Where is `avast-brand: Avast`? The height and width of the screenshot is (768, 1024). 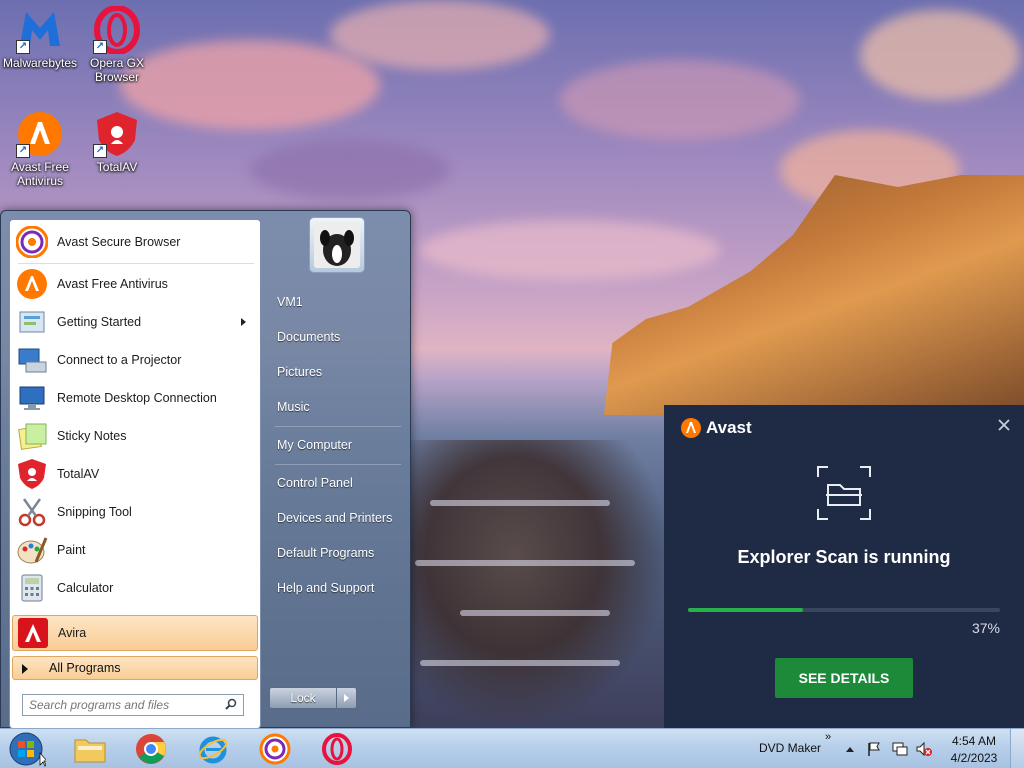 avast-brand: Avast is located at coordinates (716, 428).